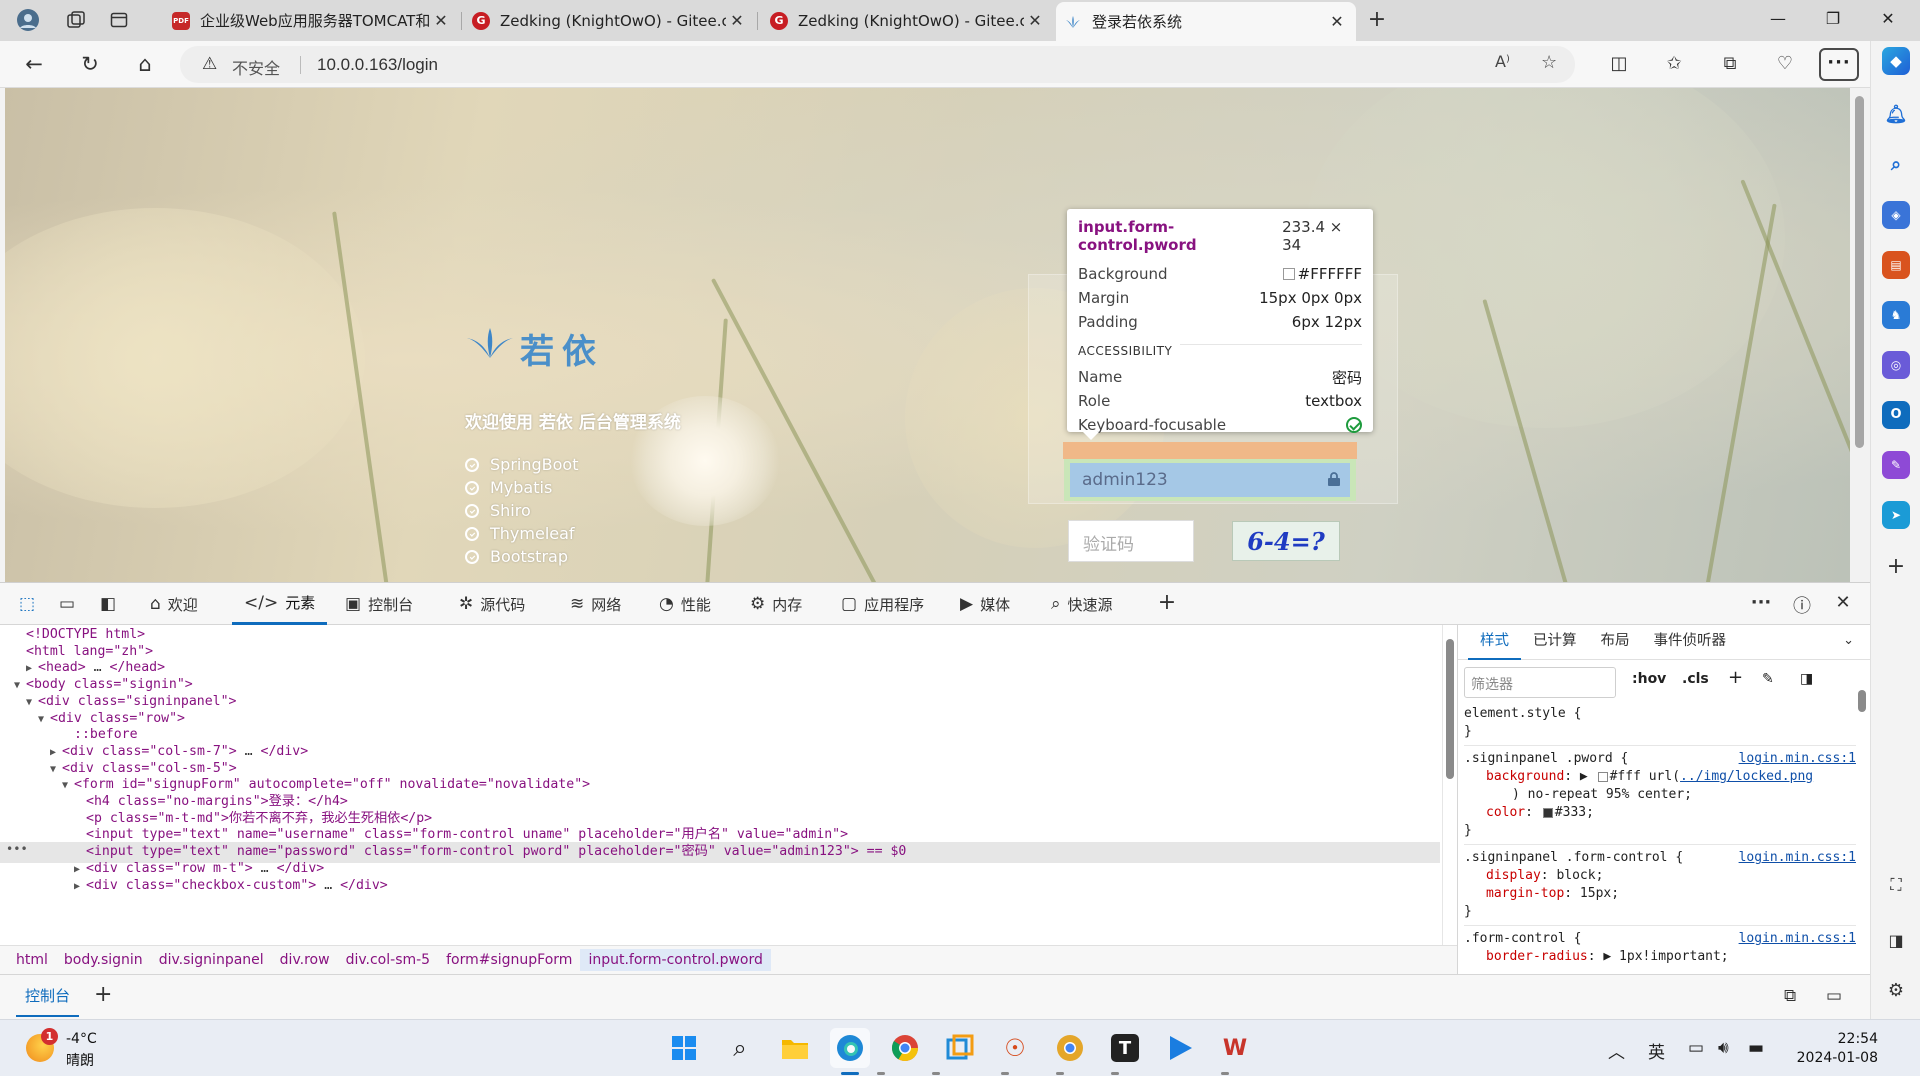  I want to click on tab-tomcat-pdf: PDF 企业级Web应用服务器TOMCAT和 ✕, so click(312, 20).